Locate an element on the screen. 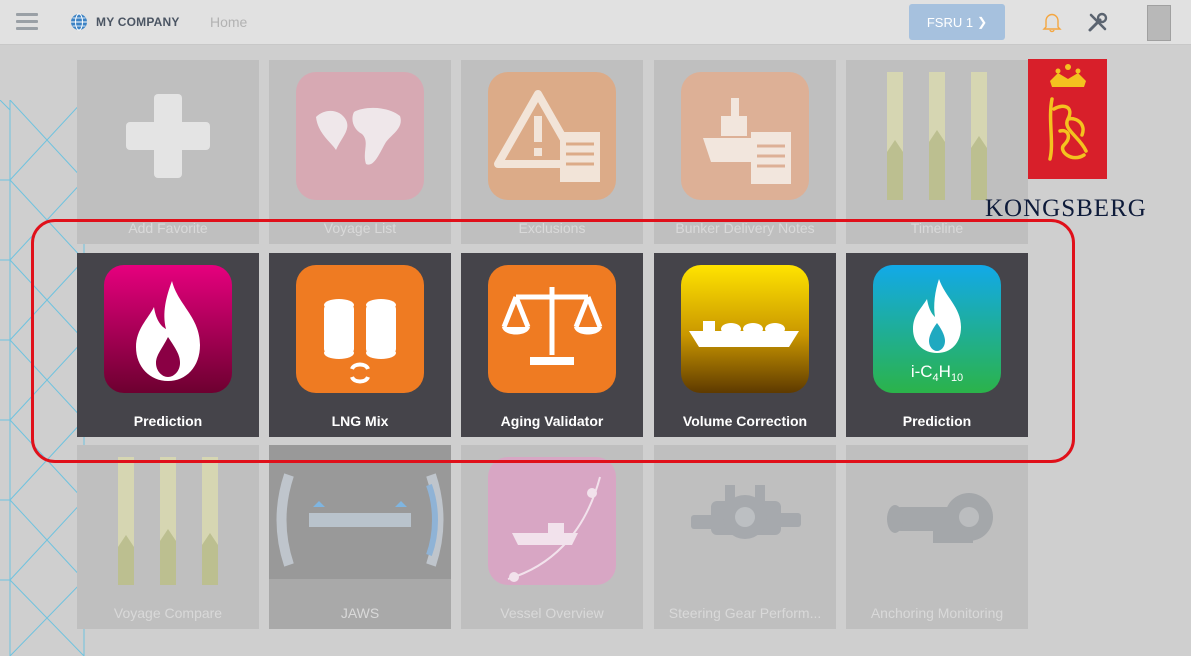  brand-name: KONGSBERG is located at coordinates (1066, 208).